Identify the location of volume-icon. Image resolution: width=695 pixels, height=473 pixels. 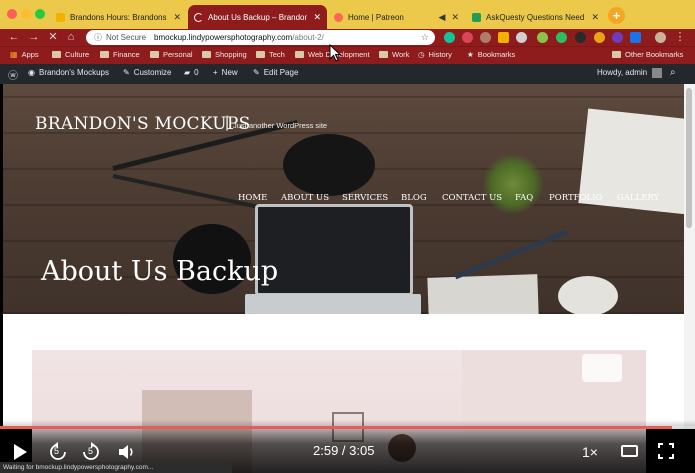
(127, 452).